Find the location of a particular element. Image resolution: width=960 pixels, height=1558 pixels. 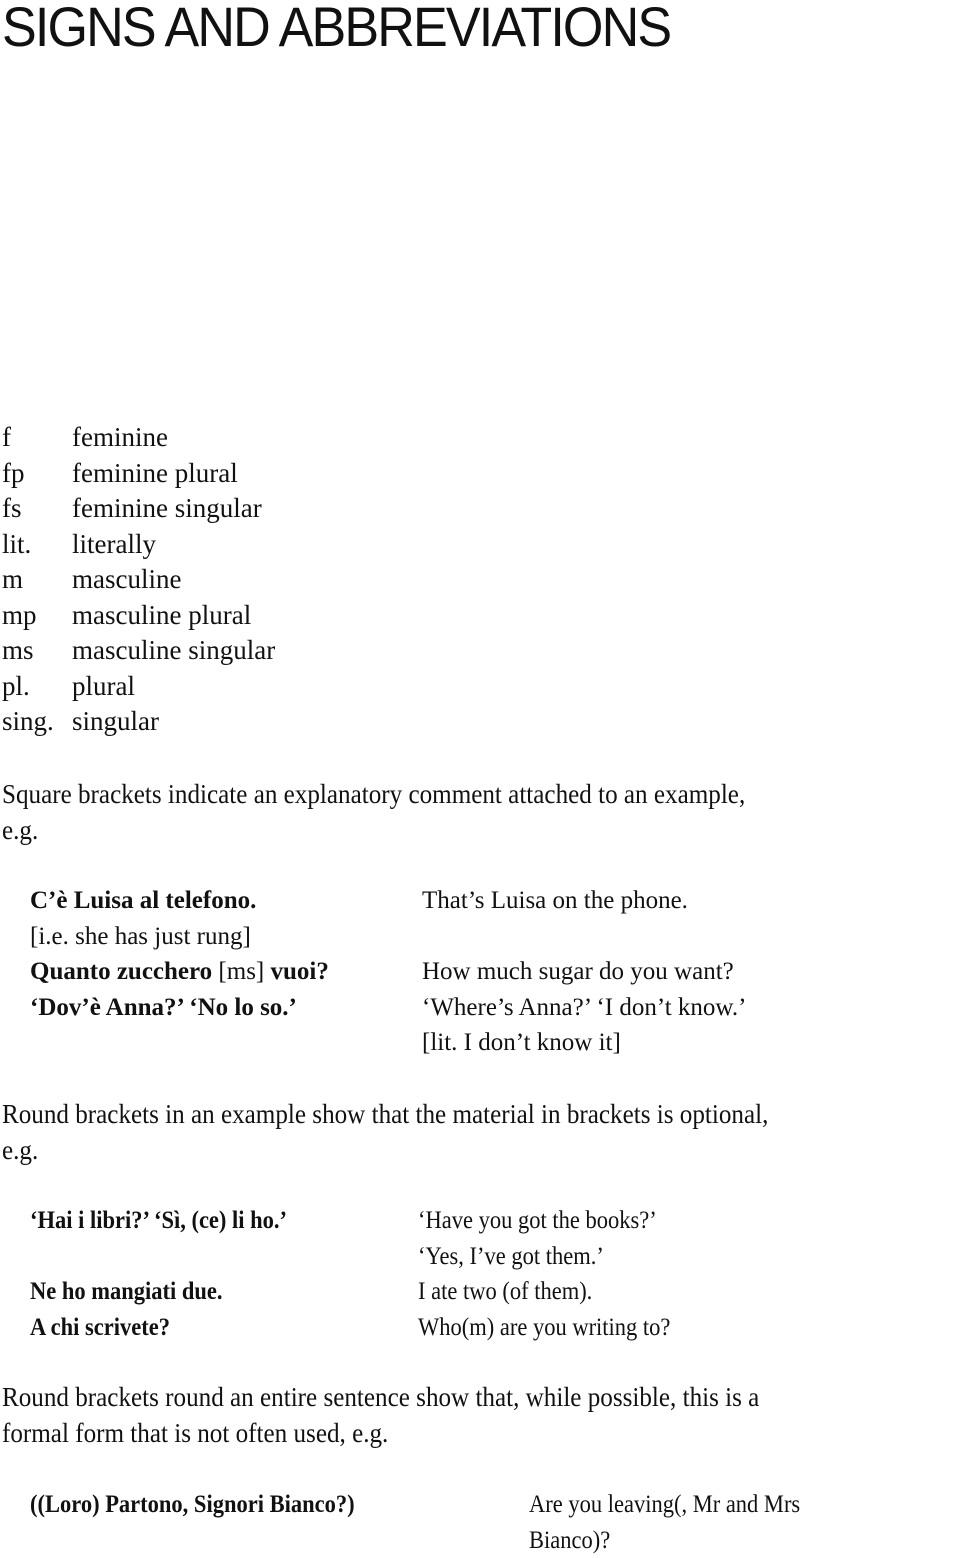

abbreviation: mp is located at coordinates (37, 616).